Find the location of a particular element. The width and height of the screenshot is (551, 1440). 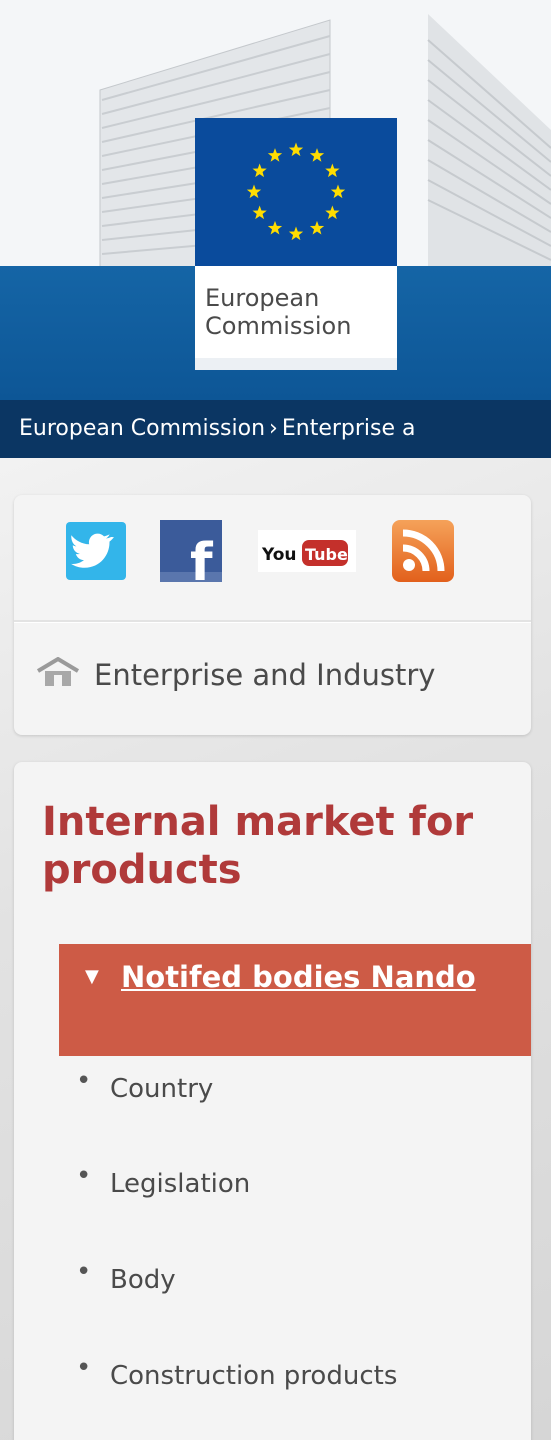

subnav-item-legislation: • Legislation is located at coordinates (163, 1184).